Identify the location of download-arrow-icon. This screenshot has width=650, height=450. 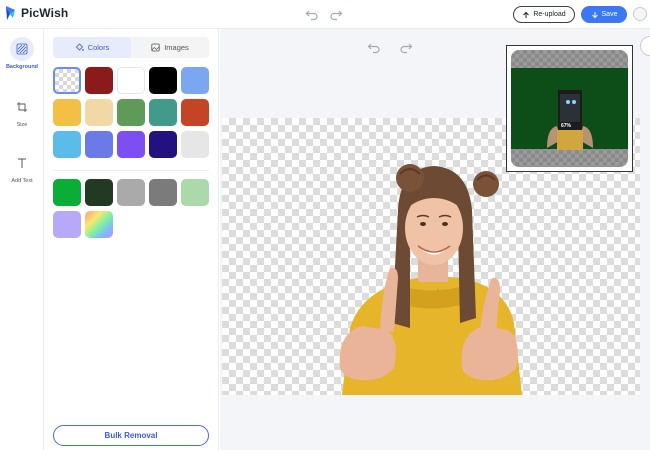
(594, 14).